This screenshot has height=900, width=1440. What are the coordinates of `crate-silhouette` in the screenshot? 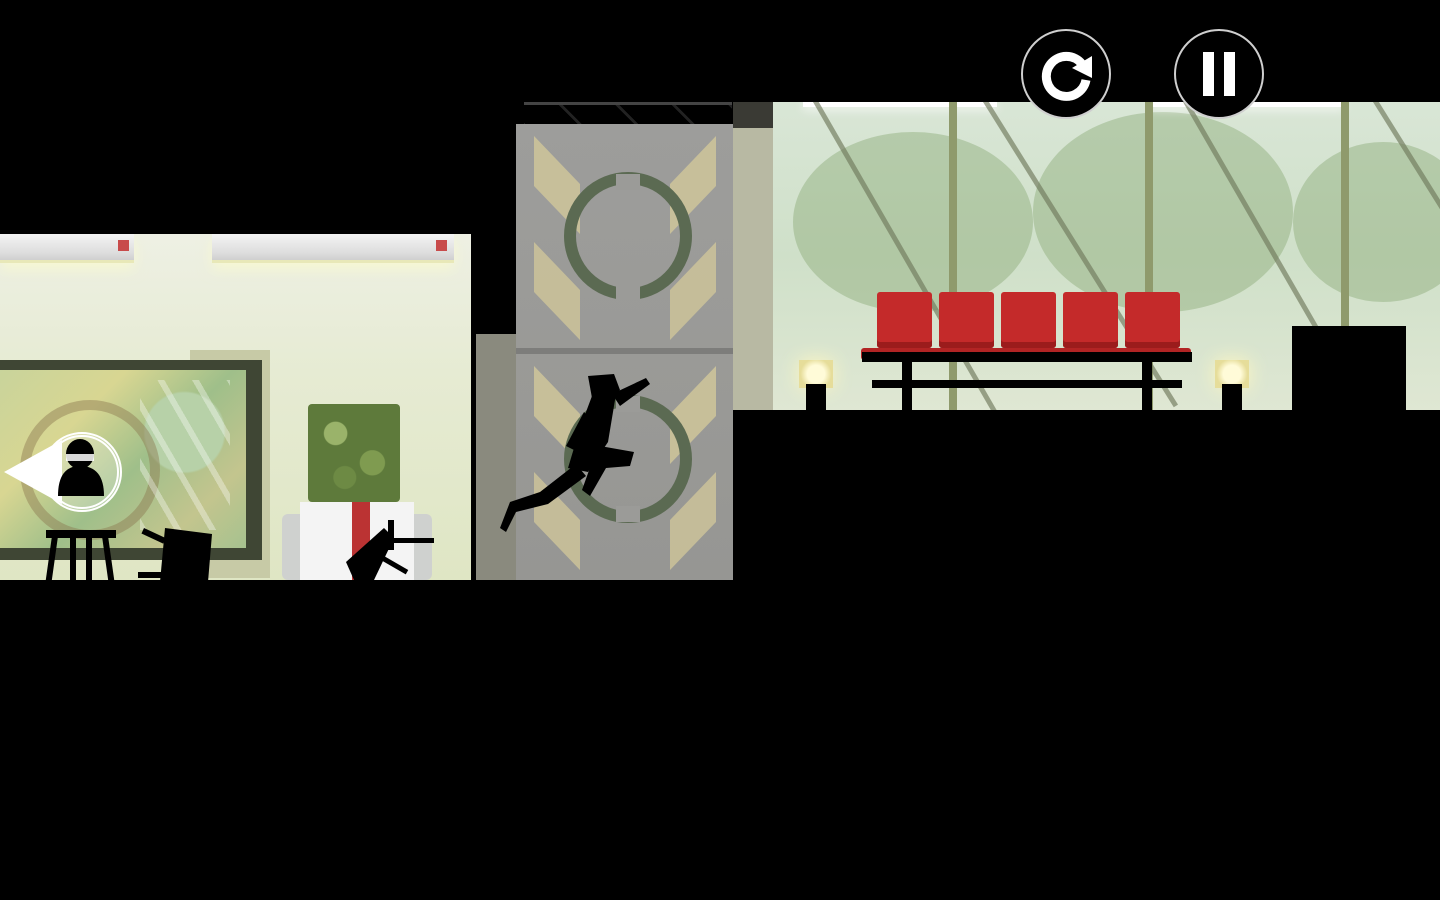 It's located at (1349, 368).